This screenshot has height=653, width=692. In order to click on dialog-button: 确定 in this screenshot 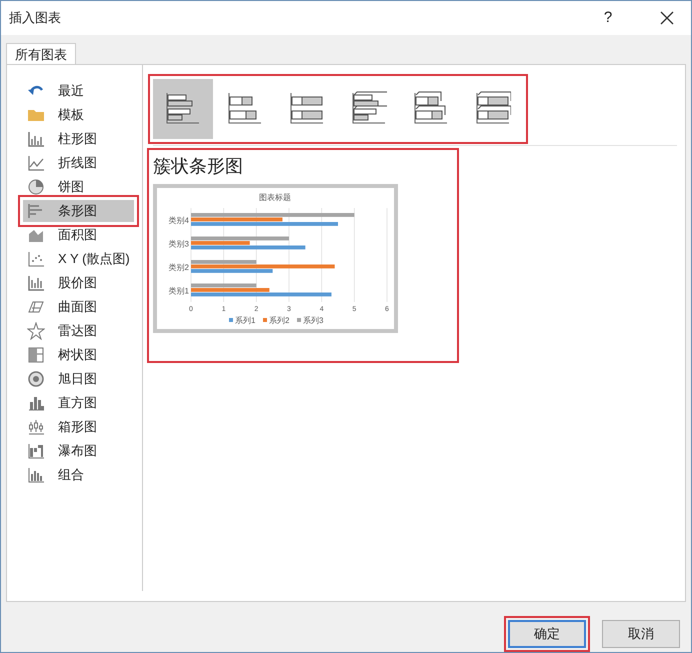, I will do `click(547, 634)`.